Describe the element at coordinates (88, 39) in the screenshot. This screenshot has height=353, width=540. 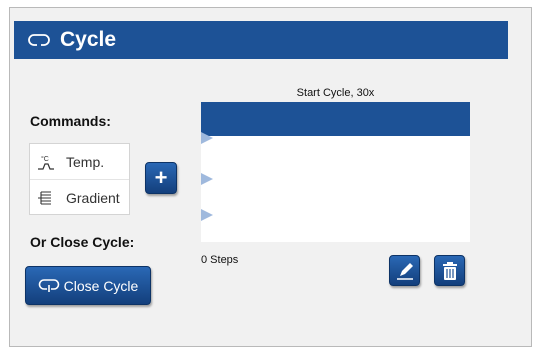
I see `page-title: Cycle` at that location.